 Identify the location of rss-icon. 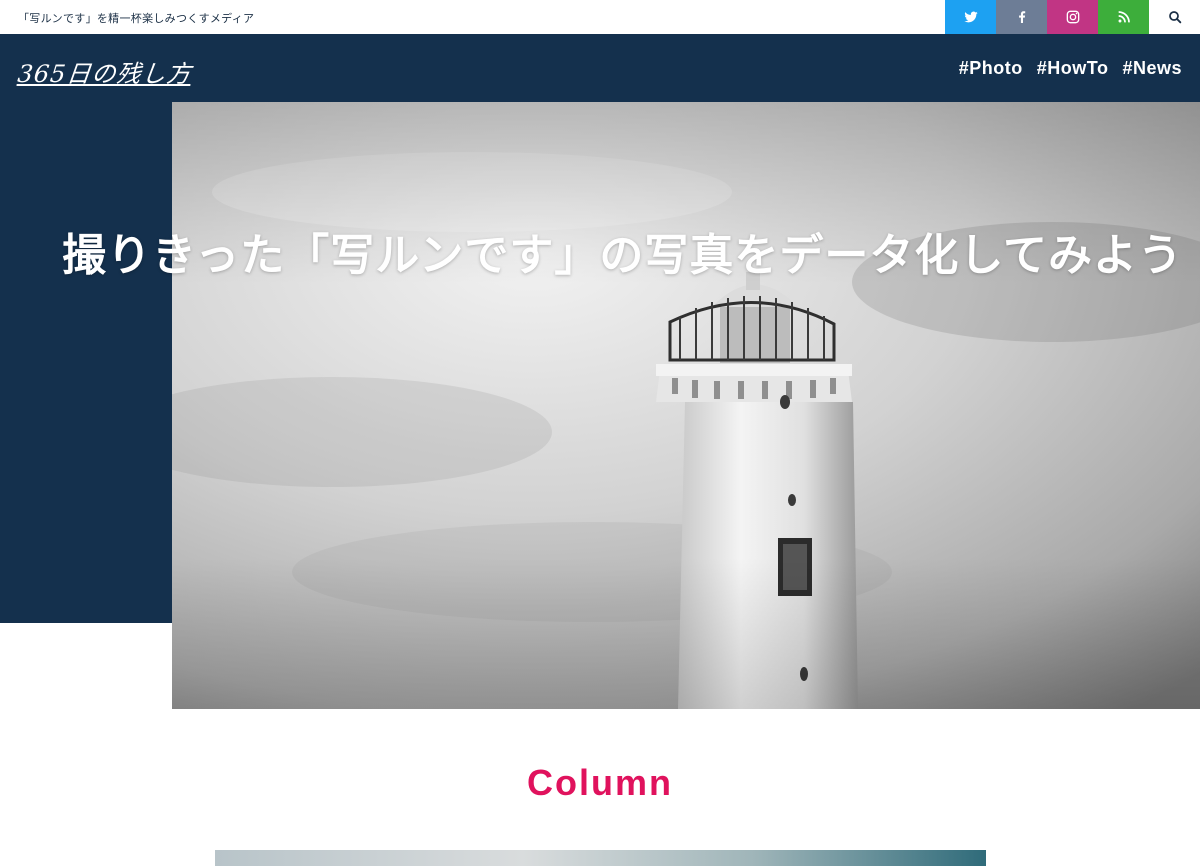
(1124, 17).